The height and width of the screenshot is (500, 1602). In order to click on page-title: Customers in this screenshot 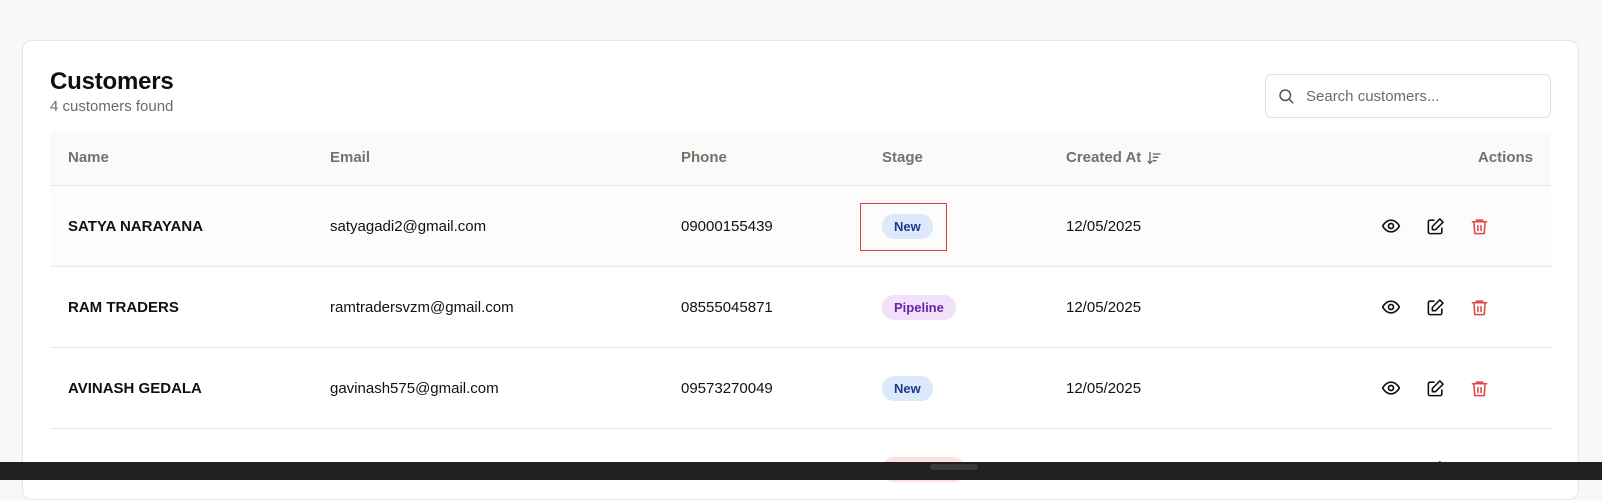, I will do `click(112, 81)`.